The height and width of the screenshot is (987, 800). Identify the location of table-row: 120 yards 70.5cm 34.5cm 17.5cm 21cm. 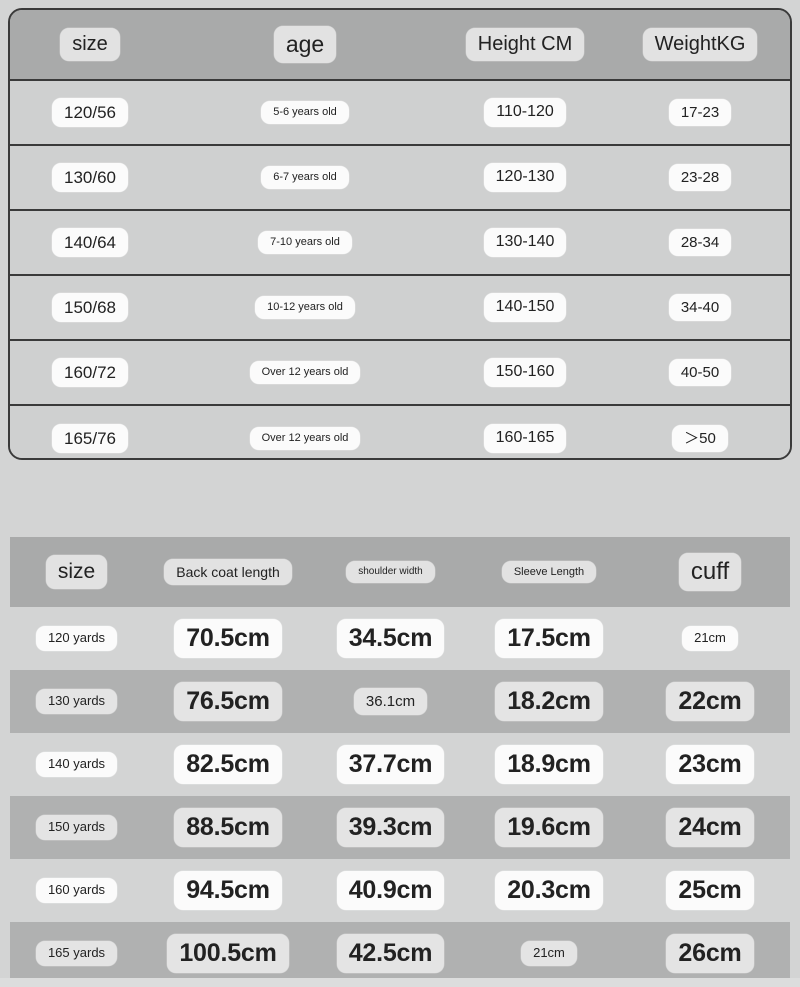
(400, 638).